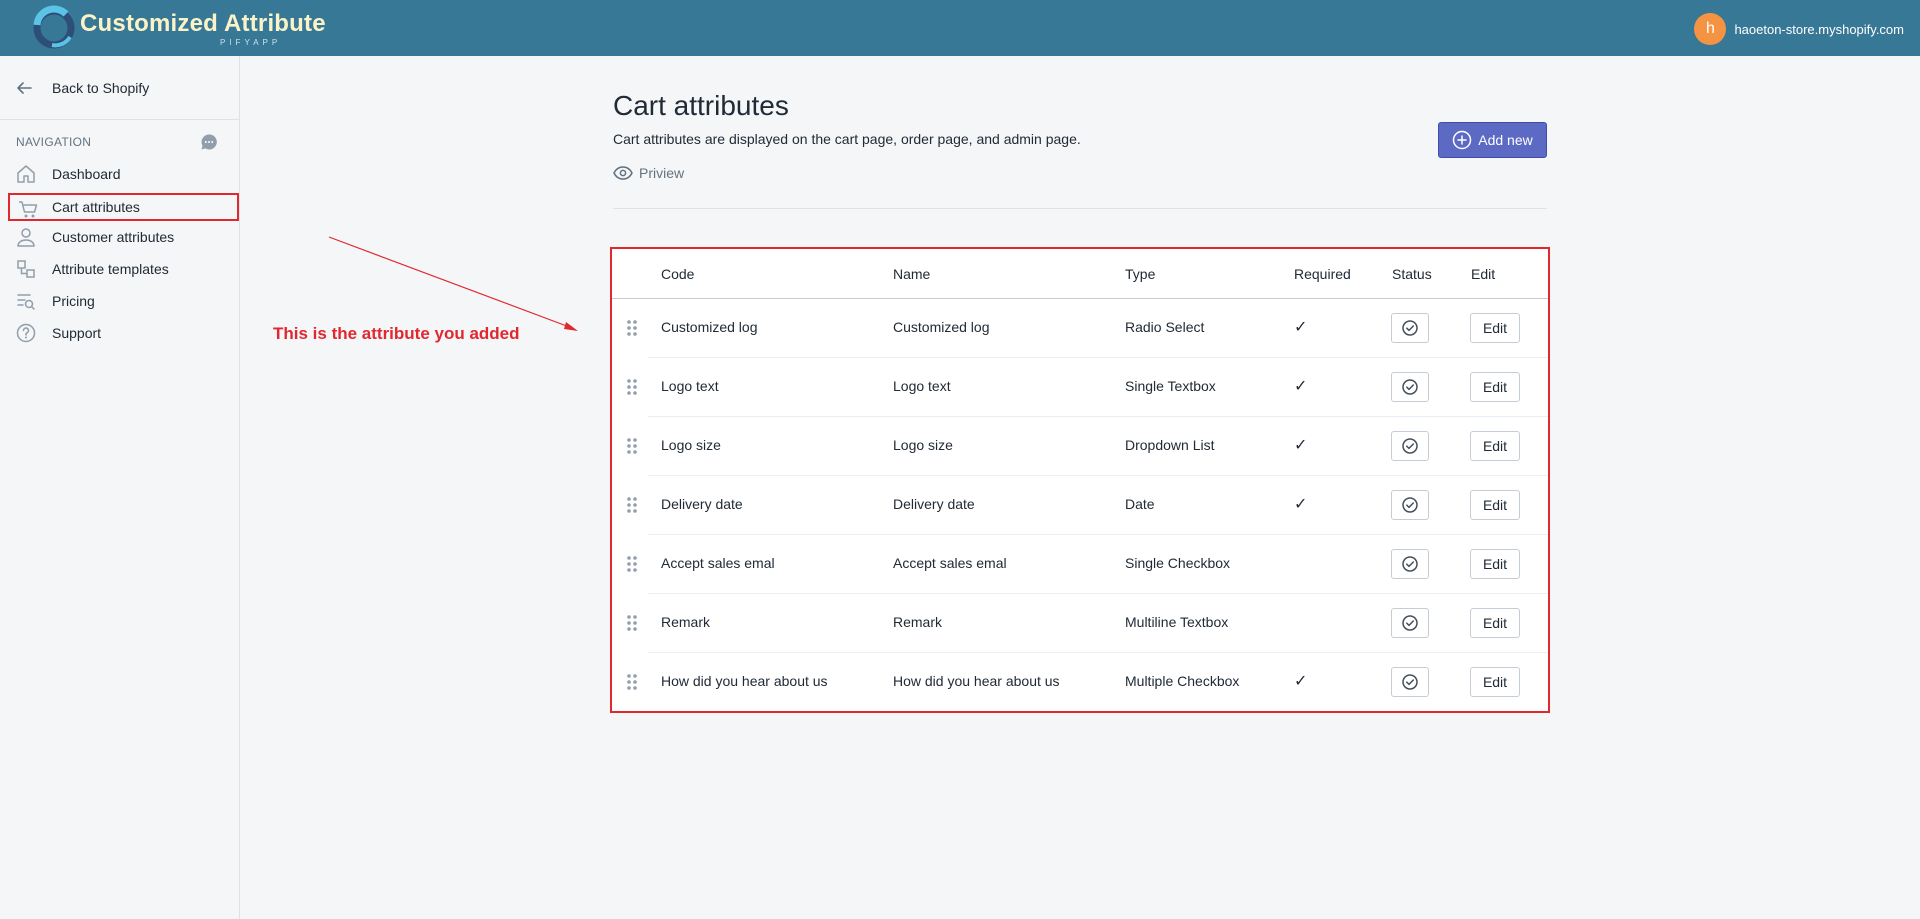 The width and height of the screenshot is (1920, 919). What do you see at coordinates (1080, 446) in the screenshot?
I see `table-row: Logo size Logo size Dropdown List ✓ Edit` at bounding box center [1080, 446].